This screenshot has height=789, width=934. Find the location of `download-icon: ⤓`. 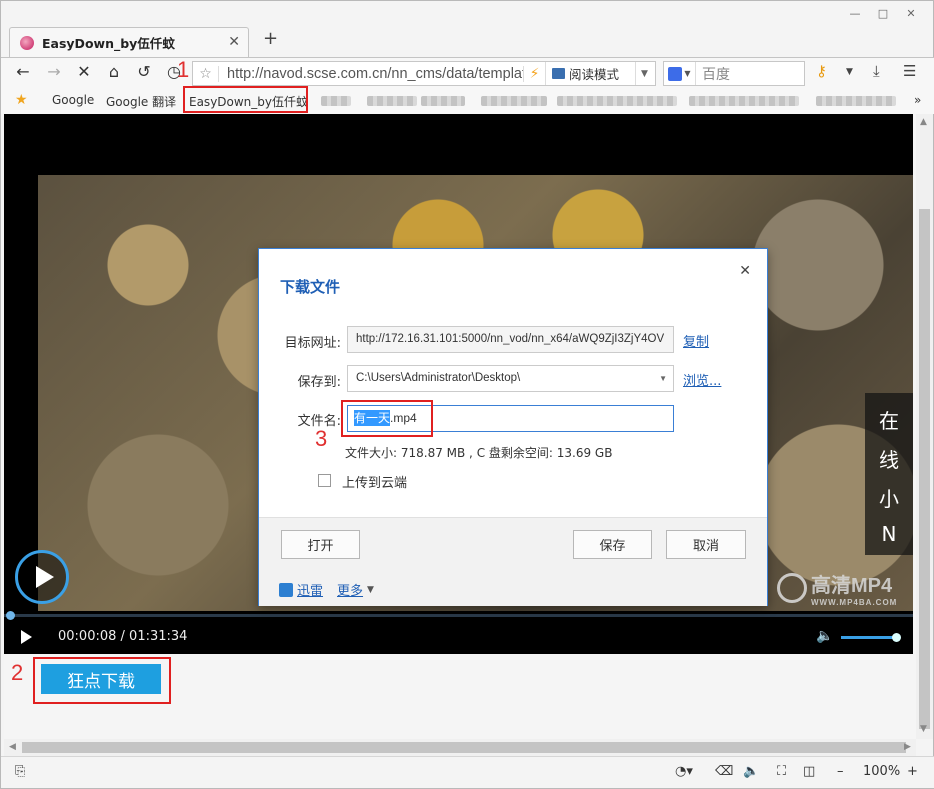

download-icon: ⤓ is located at coordinates (876, 71).